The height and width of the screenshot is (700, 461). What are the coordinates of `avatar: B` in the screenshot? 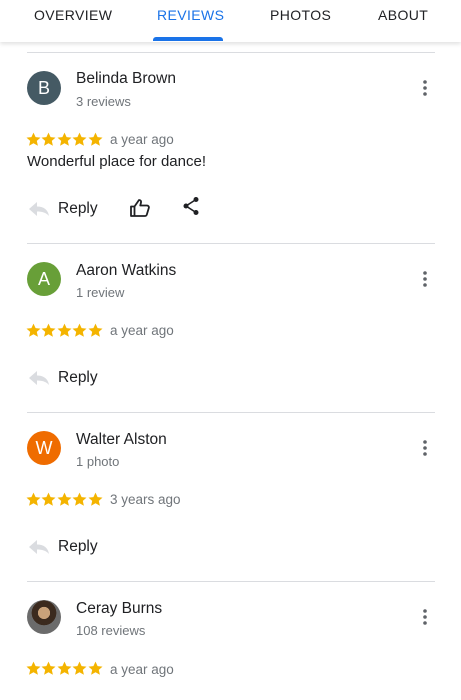 It's located at (44, 88).